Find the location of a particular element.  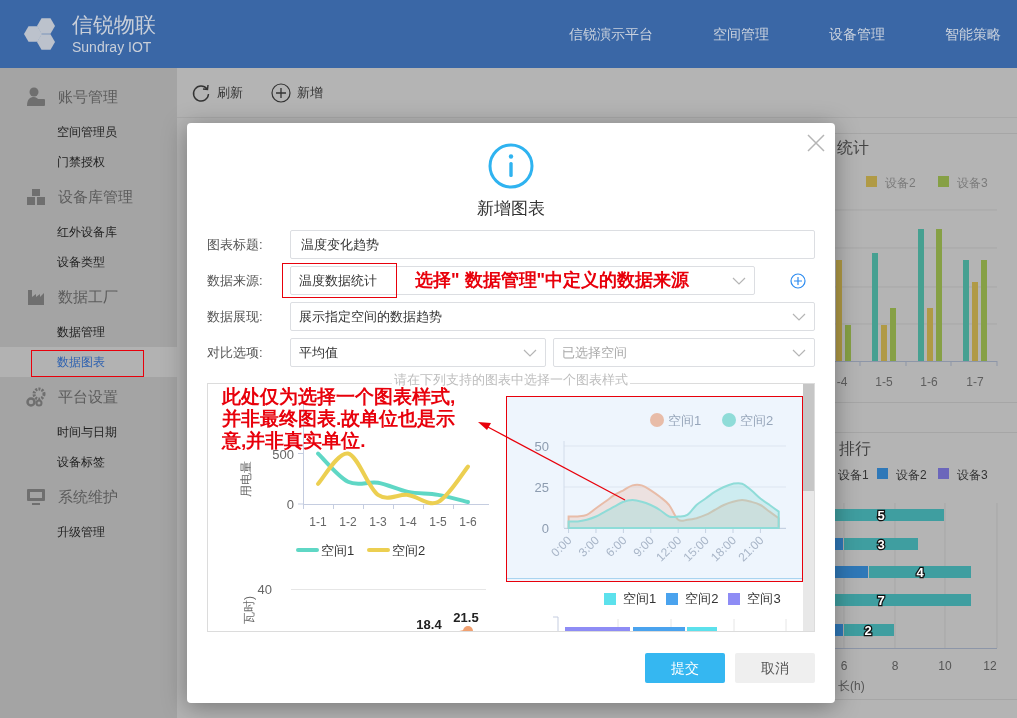

nav-link: 设备管理 is located at coordinates (857, 34).